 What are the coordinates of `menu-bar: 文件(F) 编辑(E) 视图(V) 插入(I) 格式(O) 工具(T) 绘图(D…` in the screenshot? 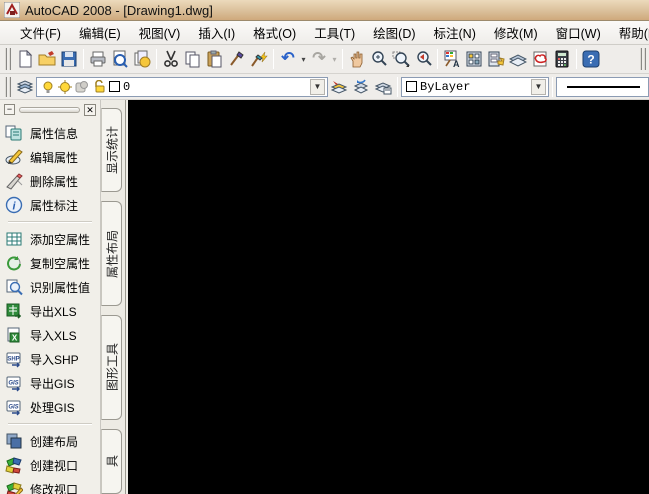 It's located at (324, 33).